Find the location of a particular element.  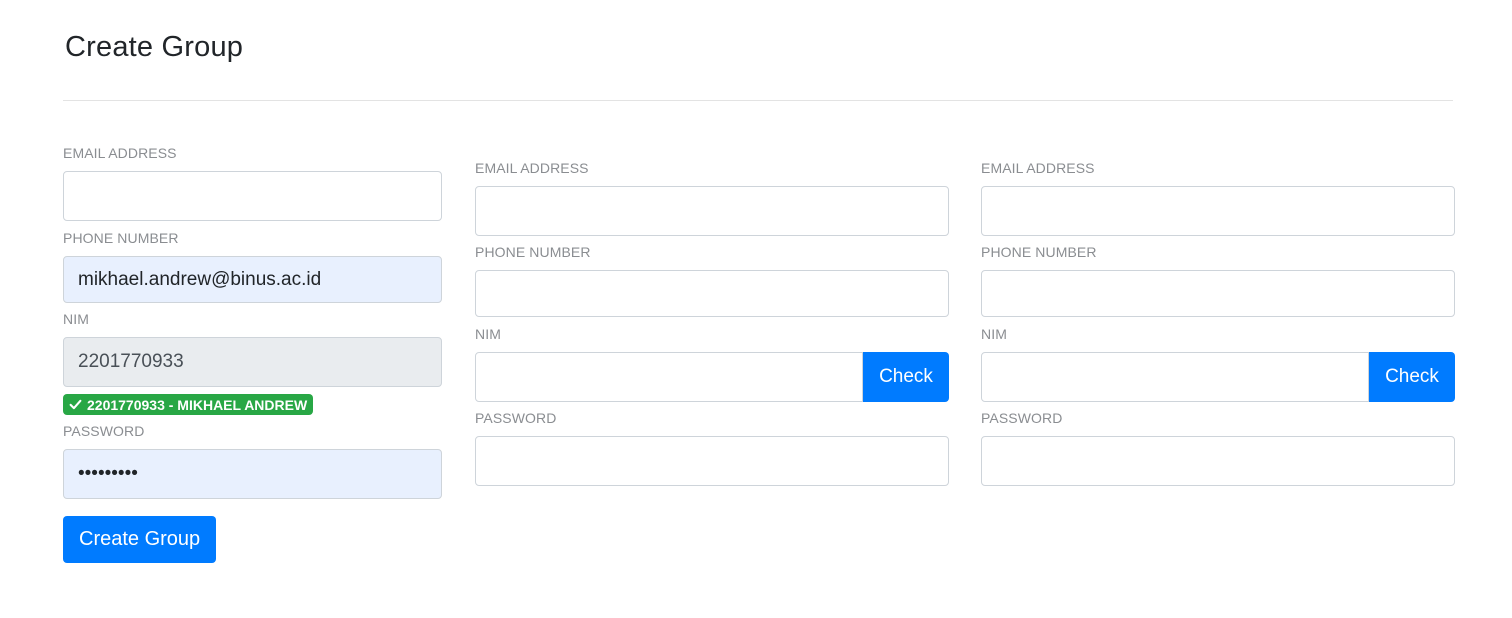

member-3-nim-group: Check is located at coordinates (1218, 377).